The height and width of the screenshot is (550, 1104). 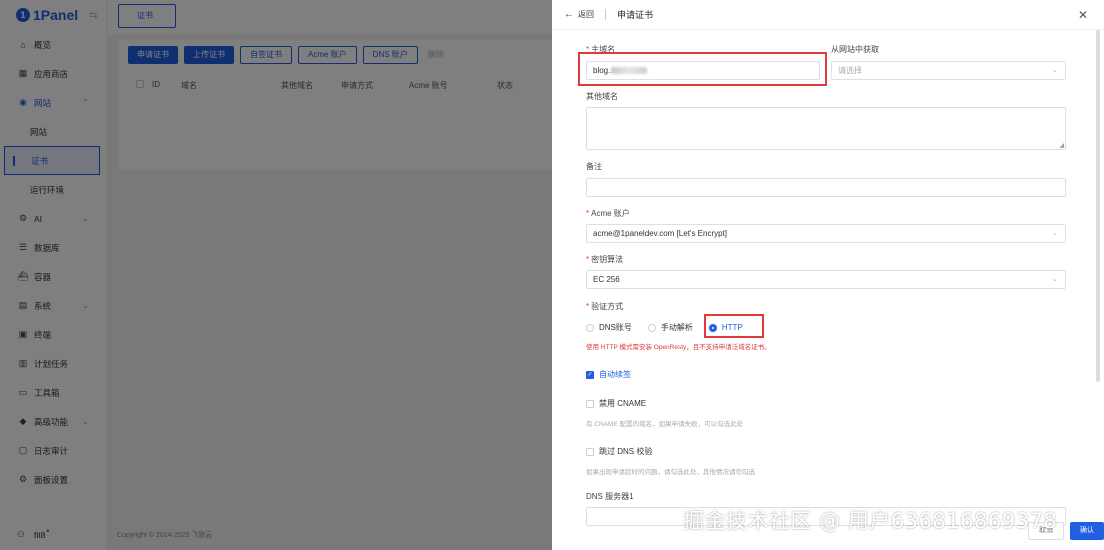 I want to click on drawer-scrollbar, so click(x=1098, y=206).